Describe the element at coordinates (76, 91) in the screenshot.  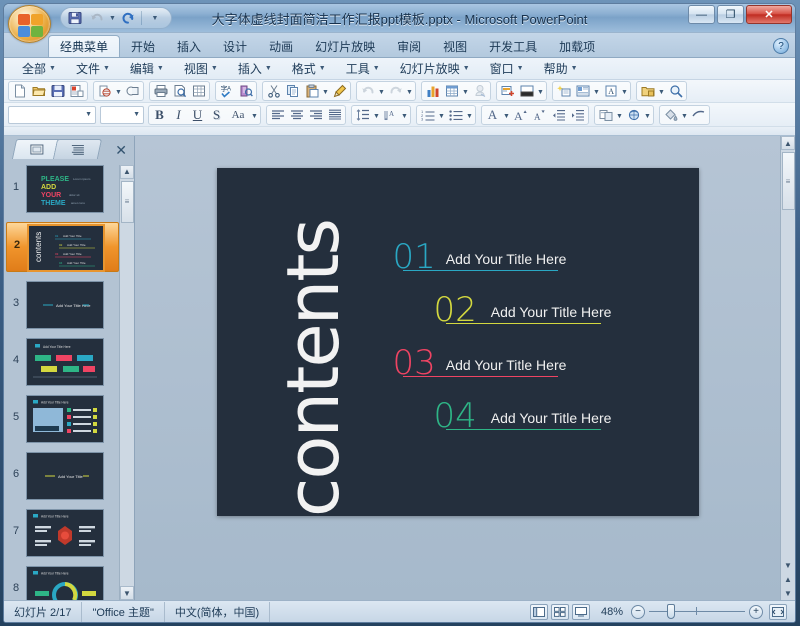
I see `save-as-icon` at that location.